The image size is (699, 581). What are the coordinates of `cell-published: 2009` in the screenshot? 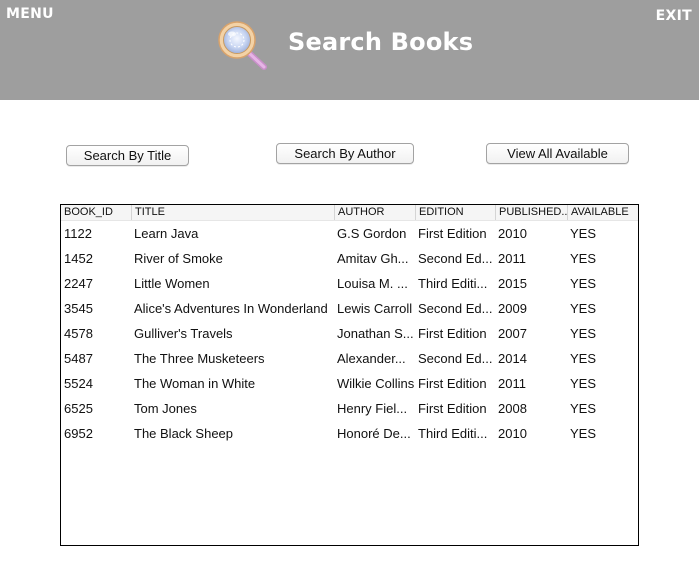 It's located at (512, 308).